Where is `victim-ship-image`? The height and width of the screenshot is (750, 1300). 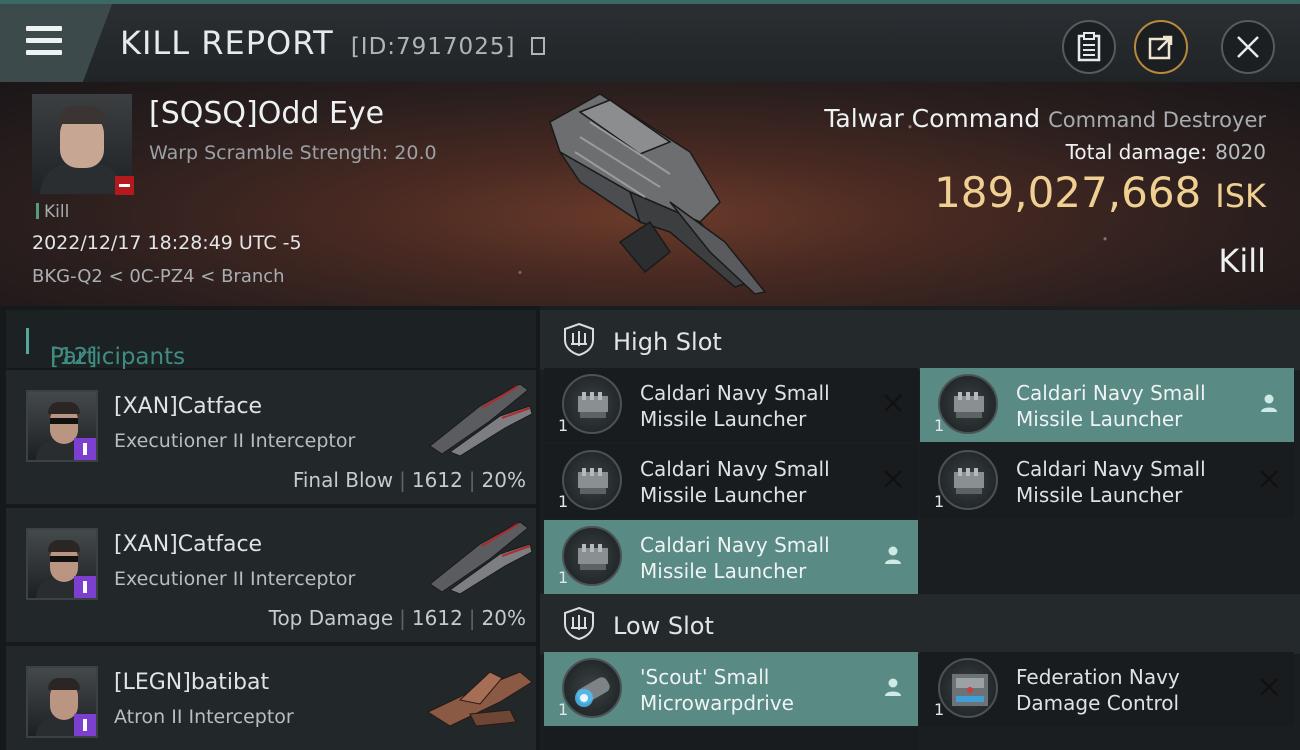 victim-ship-image is located at coordinates (655, 194).